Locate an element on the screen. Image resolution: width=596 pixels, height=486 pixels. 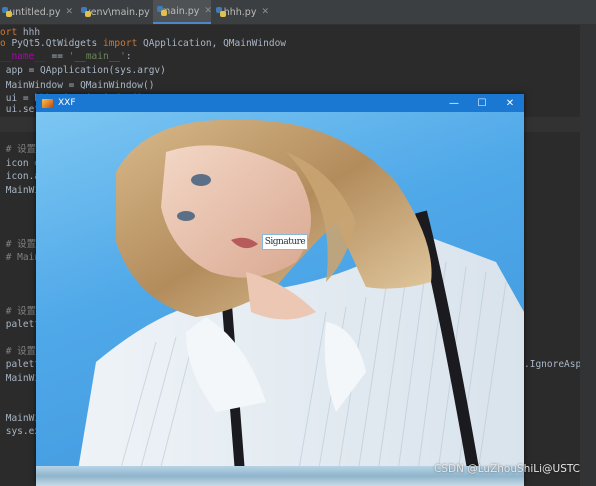
code-line: app = QApplication(sys.argv) is located at coordinates (83, 70).